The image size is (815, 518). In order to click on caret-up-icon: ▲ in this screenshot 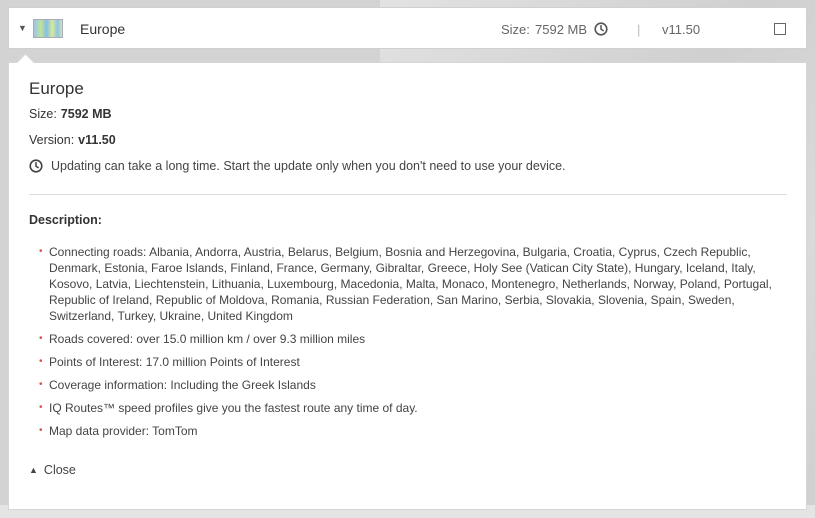, I will do `click(33, 470)`.